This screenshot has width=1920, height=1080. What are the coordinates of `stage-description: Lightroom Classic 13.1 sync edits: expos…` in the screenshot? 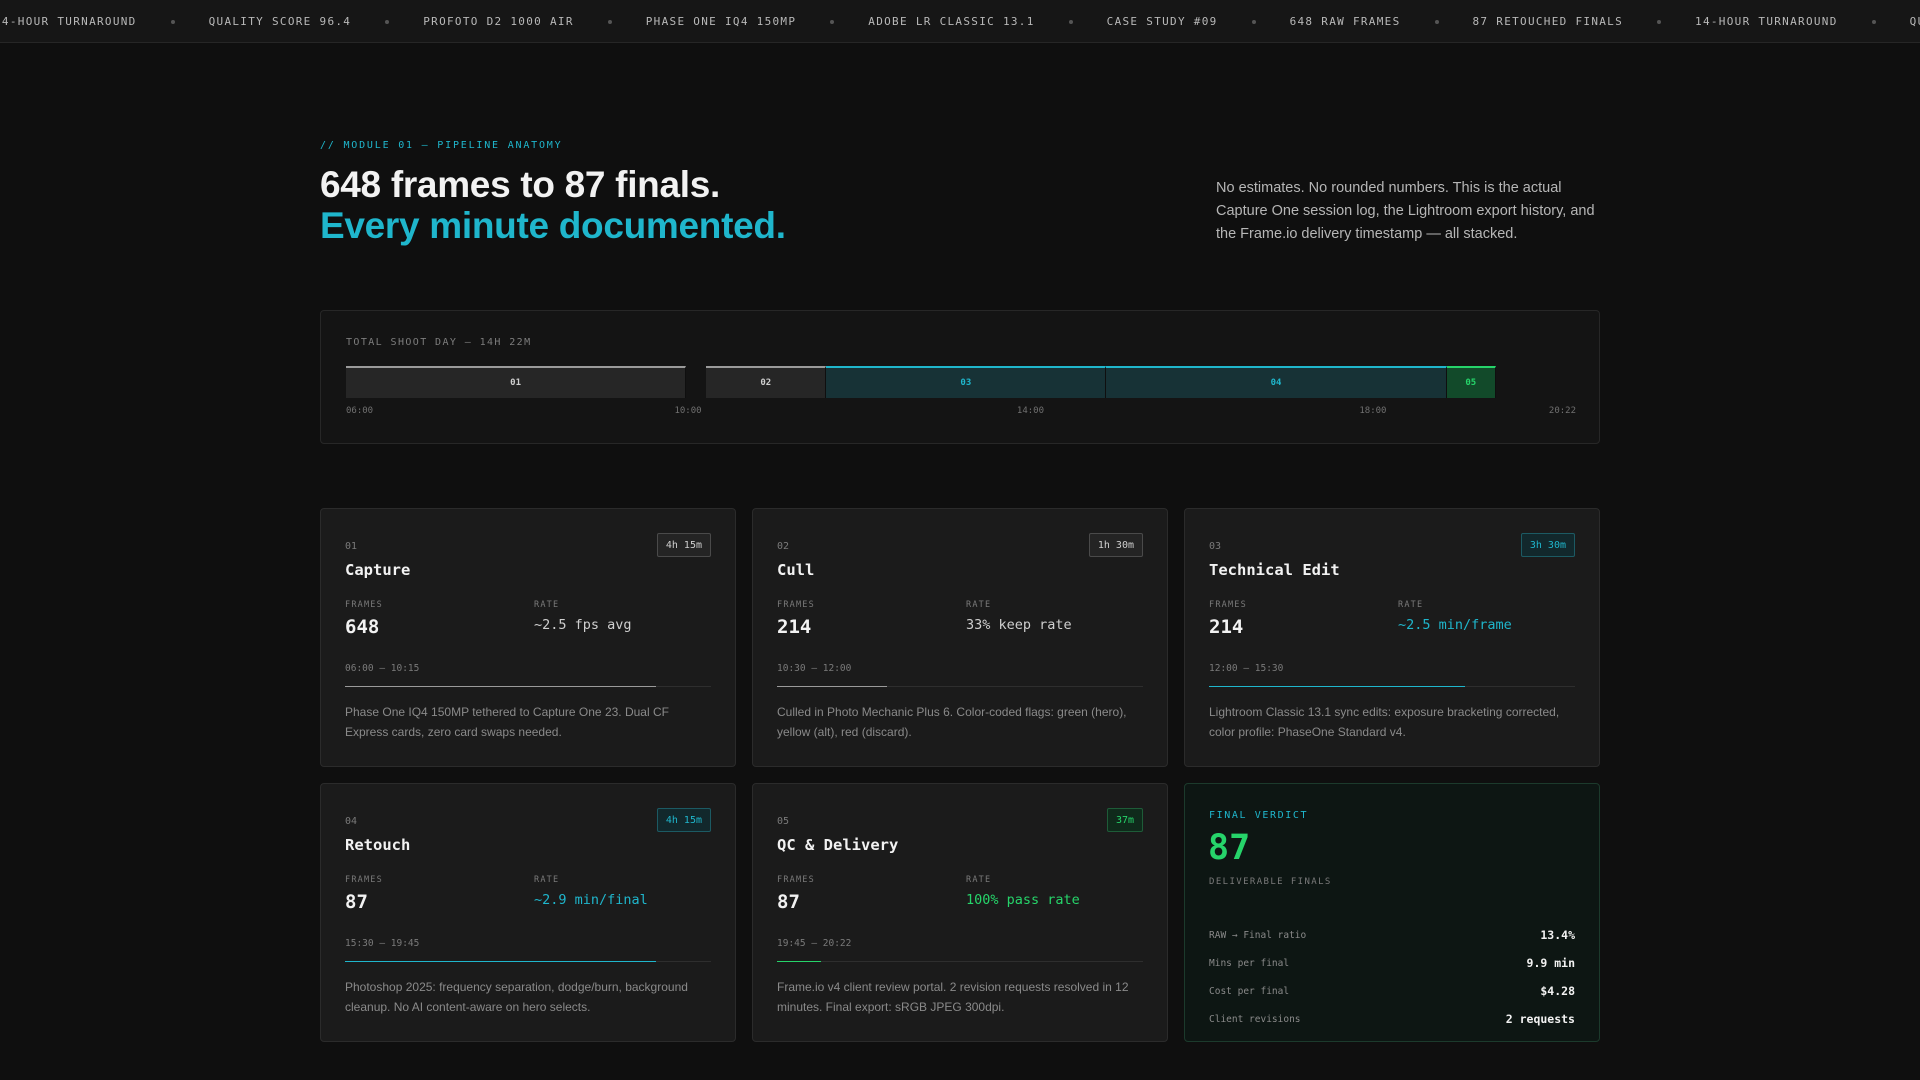 It's located at (1384, 722).